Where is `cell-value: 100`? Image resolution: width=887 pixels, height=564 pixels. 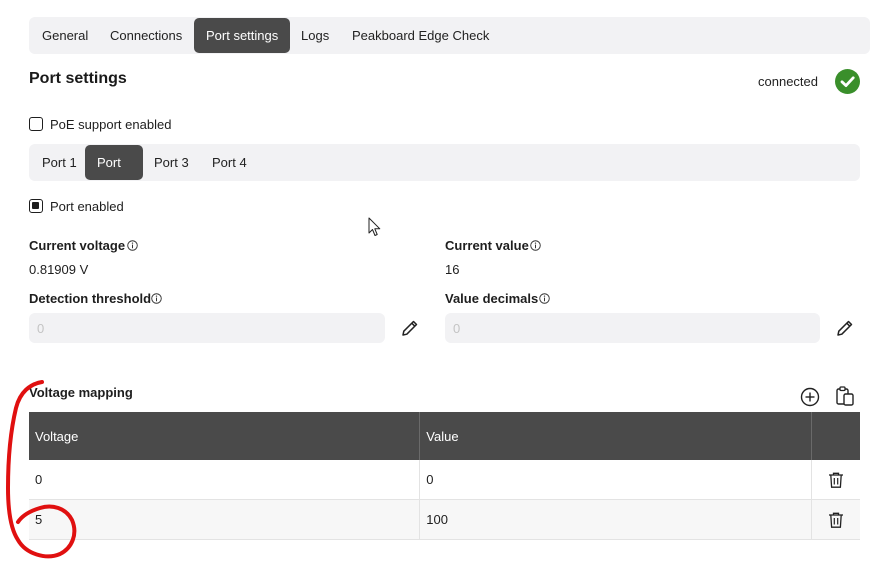
cell-value: 100 is located at coordinates (616, 519).